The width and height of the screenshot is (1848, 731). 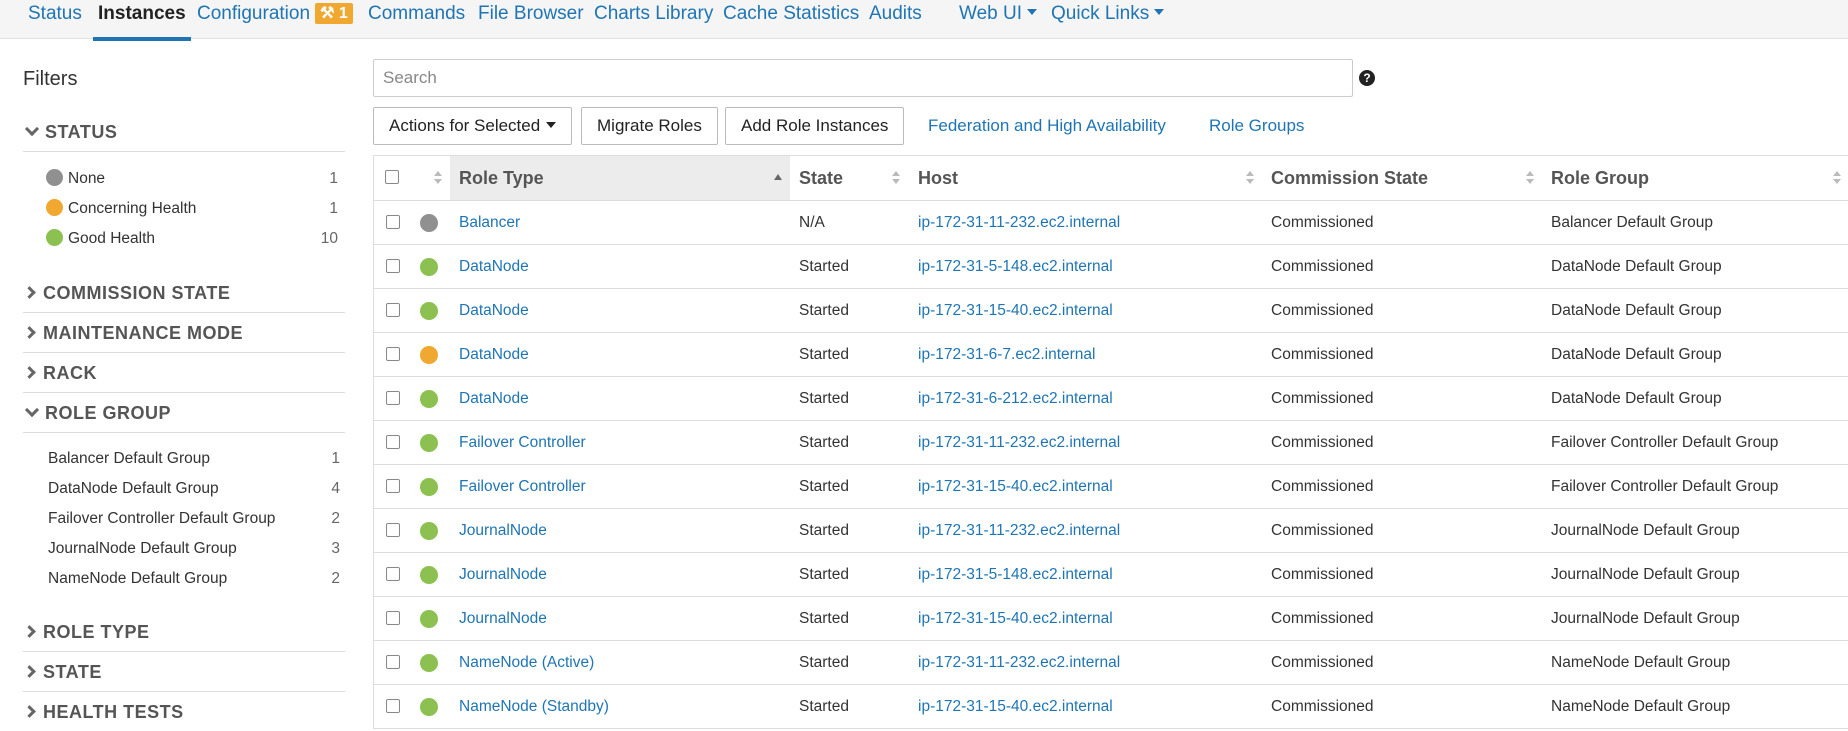 What do you see at coordinates (184, 716) in the screenshot?
I see `filter-section-health-tests: HEALTH TESTS` at bounding box center [184, 716].